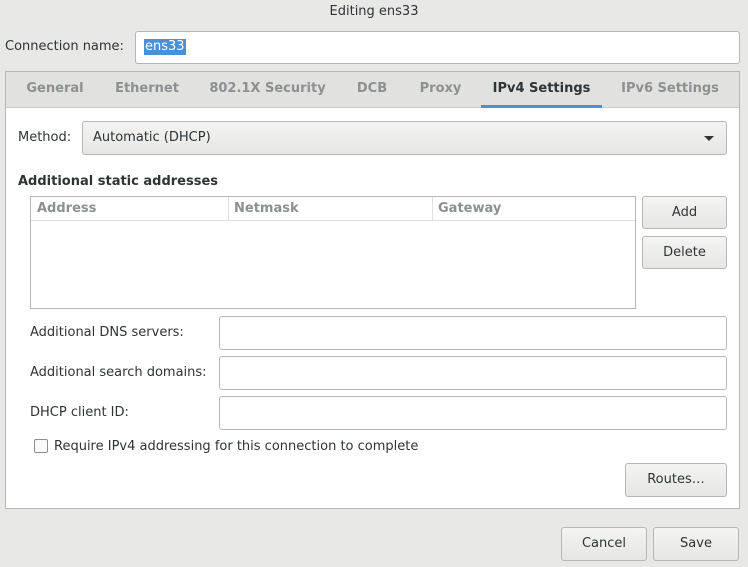 The image size is (748, 567). I want to click on dhcp-client-id-input, so click(473, 413).